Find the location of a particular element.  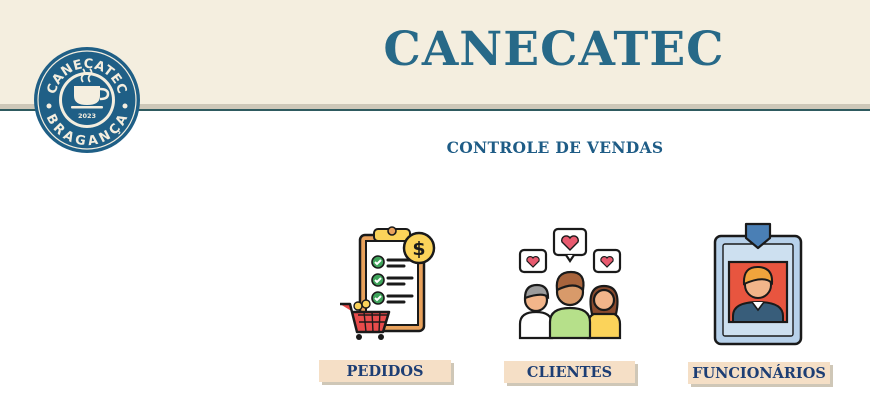

clientes-button: CLIENTES is located at coordinates (569, 372).